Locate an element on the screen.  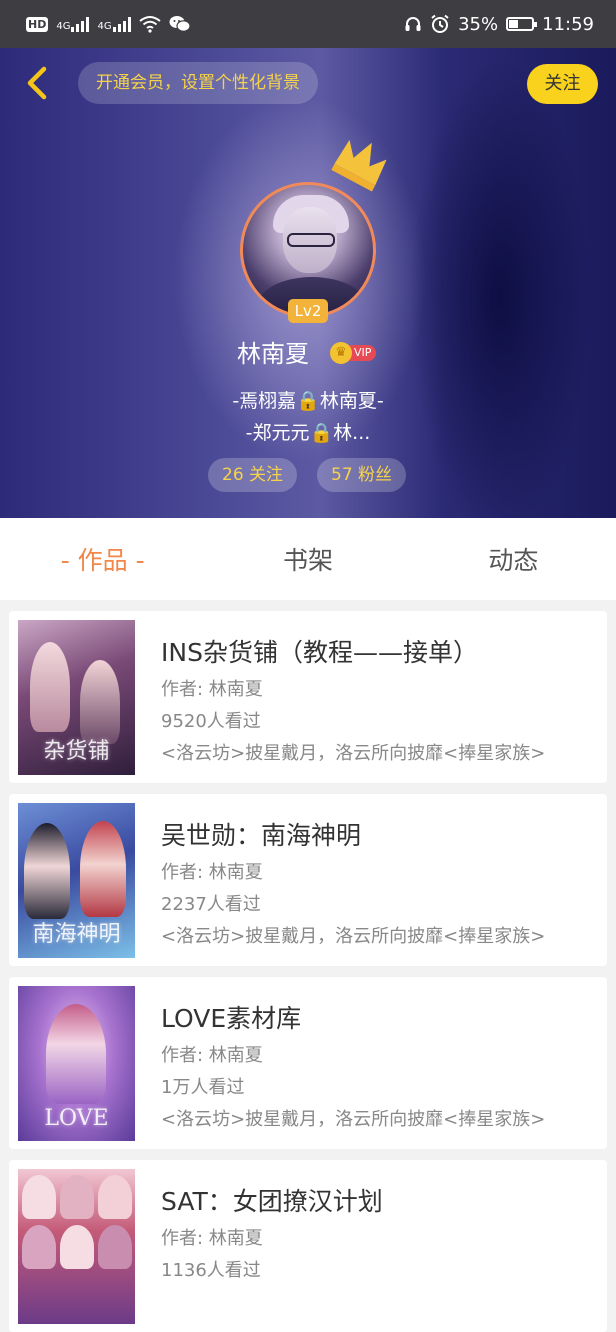
profile-tabs: - 作品 - 书架 动态 is located at coordinates (308, 559).